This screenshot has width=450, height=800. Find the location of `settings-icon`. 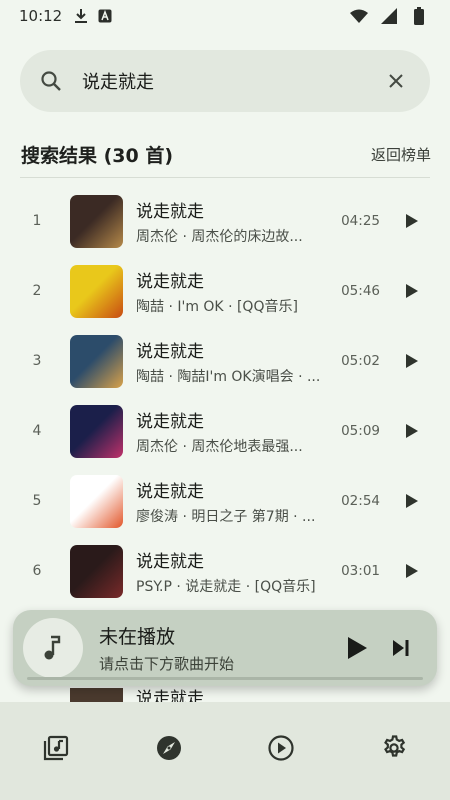

settings-icon is located at coordinates (394, 746).